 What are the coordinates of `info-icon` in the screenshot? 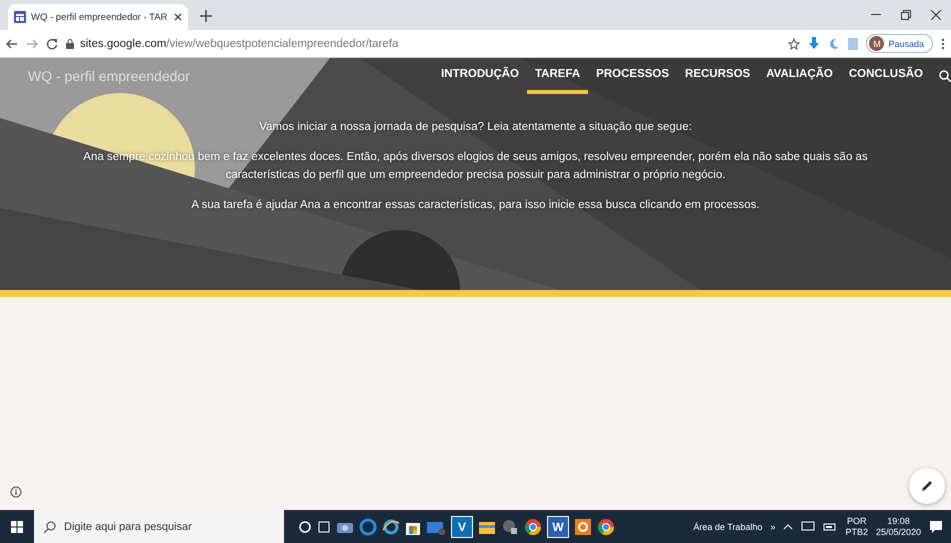 It's located at (16, 492).